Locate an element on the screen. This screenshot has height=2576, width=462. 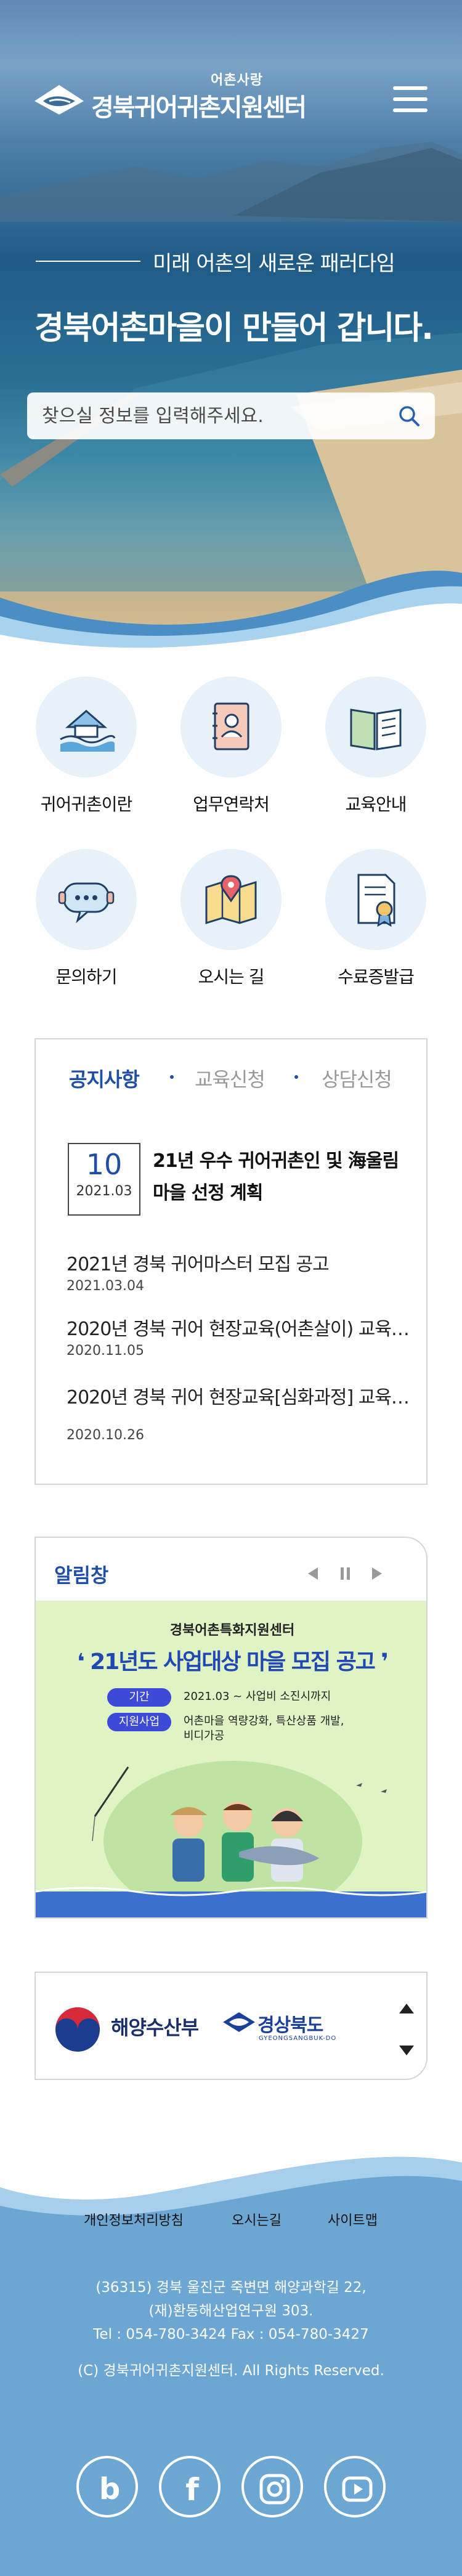
quick-menu-item-intro: 귀어귀촌이란 is located at coordinates (86, 746).